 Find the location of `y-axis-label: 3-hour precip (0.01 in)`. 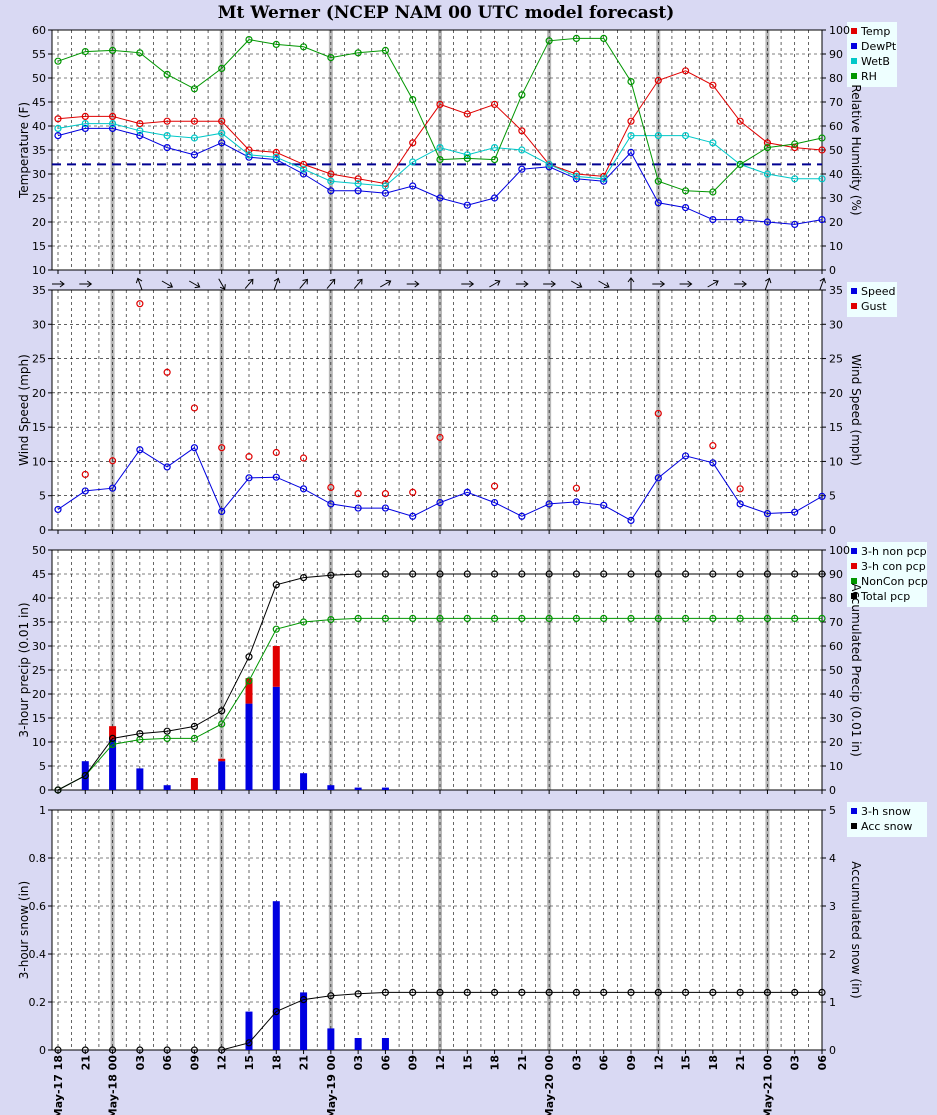

y-axis-label: 3-hour precip (0.01 in) is located at coordinates (24, 669).